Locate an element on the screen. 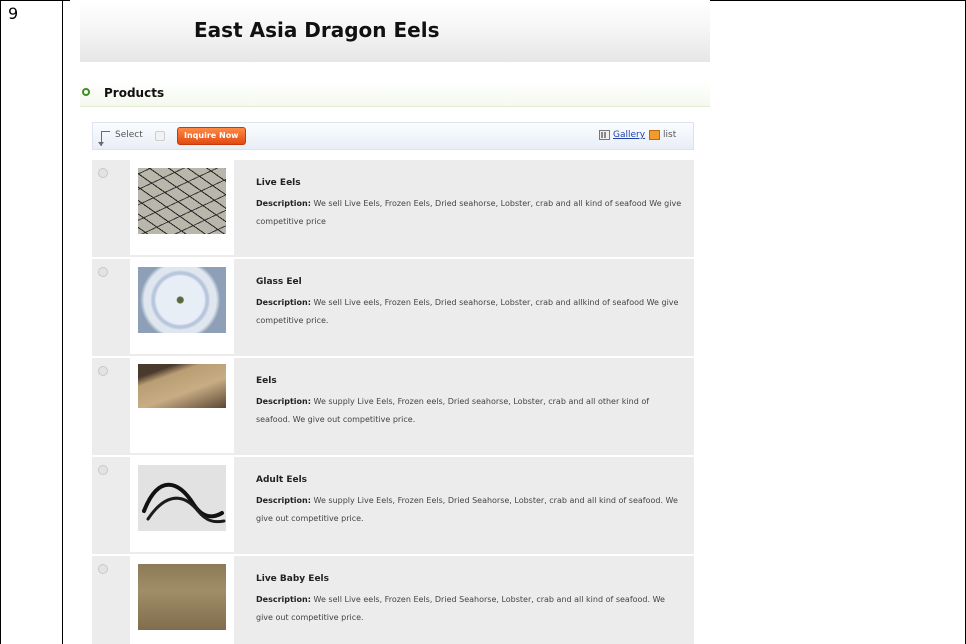  select-all-checkbox is located at coordinates (160, 136).